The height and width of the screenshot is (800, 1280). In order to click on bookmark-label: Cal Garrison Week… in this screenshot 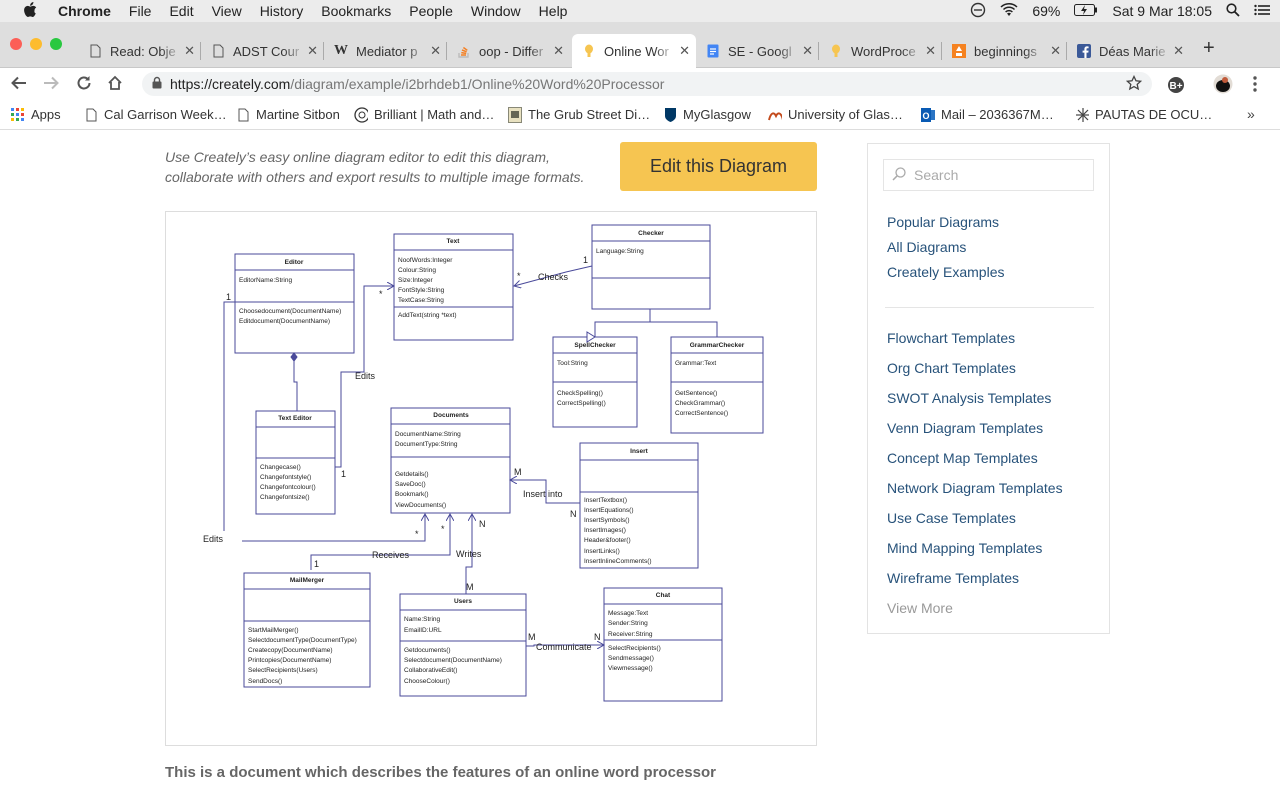, I will do `click(165, 114)`.